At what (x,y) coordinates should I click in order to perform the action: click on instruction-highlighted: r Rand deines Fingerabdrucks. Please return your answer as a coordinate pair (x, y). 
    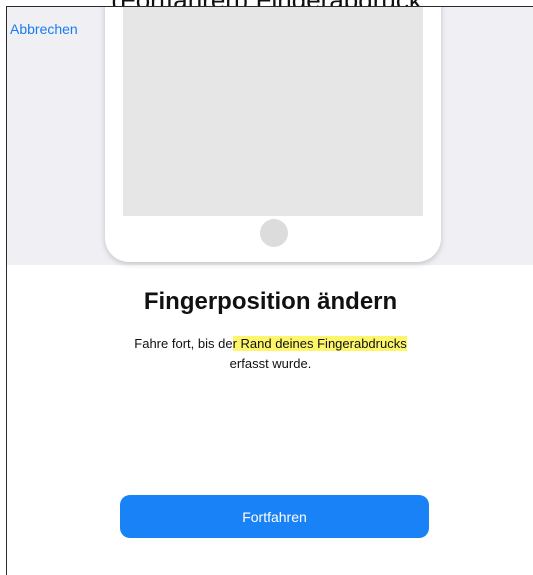
    Looking at the image, I should click on (319, 343).